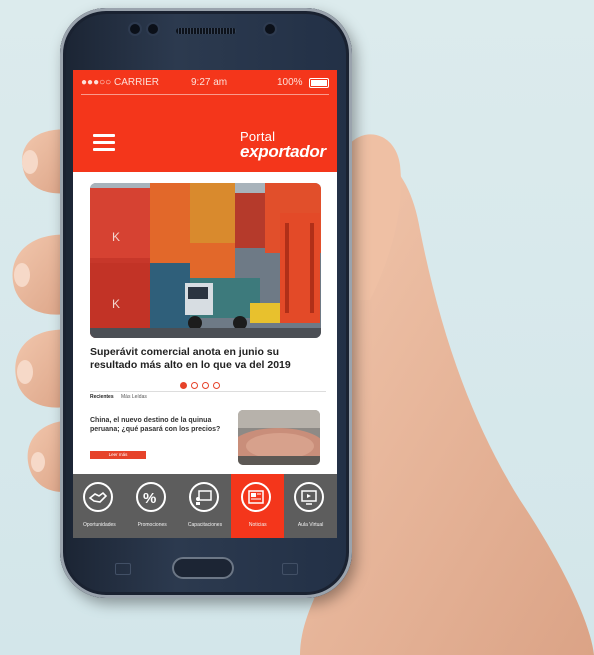 The image size is (594, 655). Describe the element at coordinates (206, 31) in the screenshot. I see `earpiece-speaker` at that location.